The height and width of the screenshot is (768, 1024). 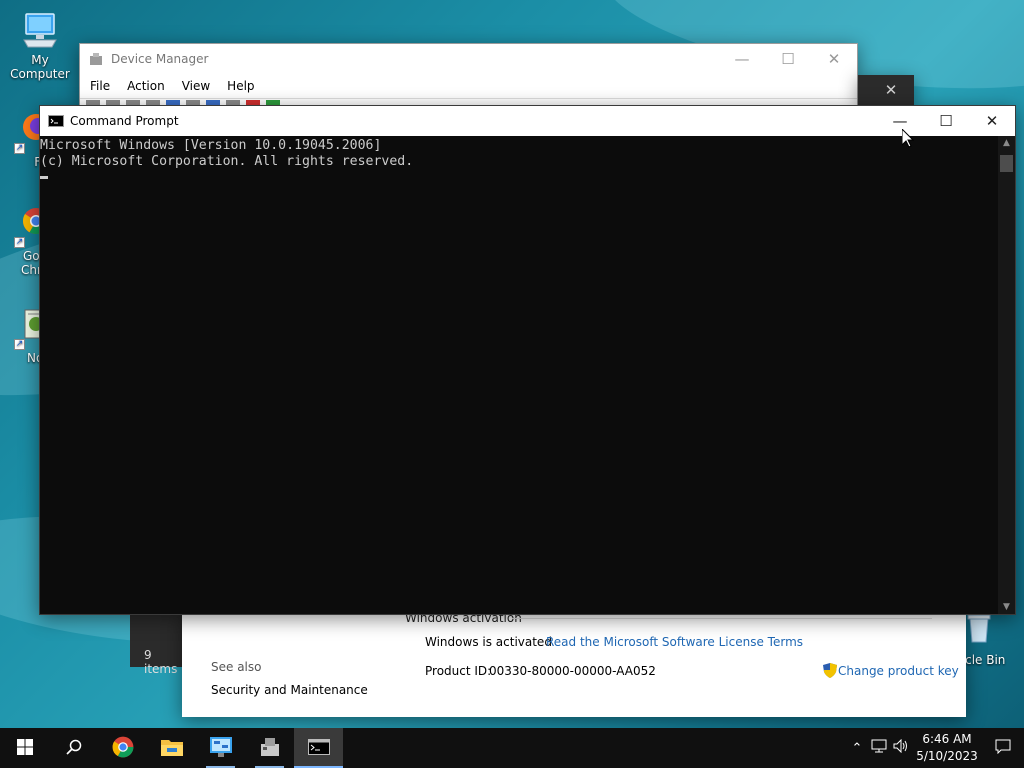 I want to click on system-tray: ⌃ 6:46 AM 5/10/2023, so click(x=935, y=748).